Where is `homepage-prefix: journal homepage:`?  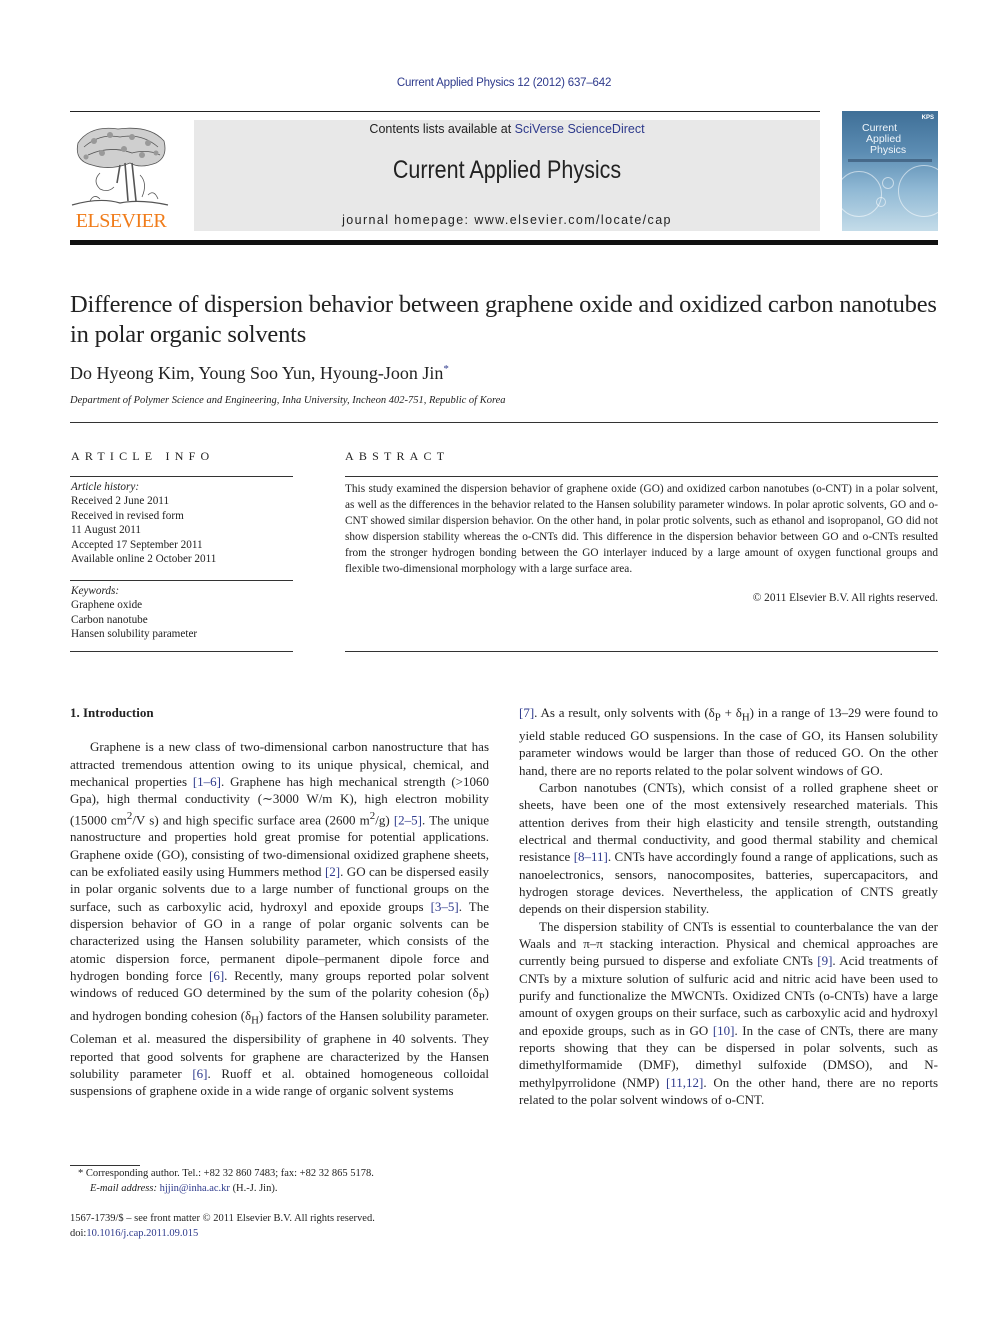
homepage-prefix: journal homepage: is located at coordinates (408, 220).